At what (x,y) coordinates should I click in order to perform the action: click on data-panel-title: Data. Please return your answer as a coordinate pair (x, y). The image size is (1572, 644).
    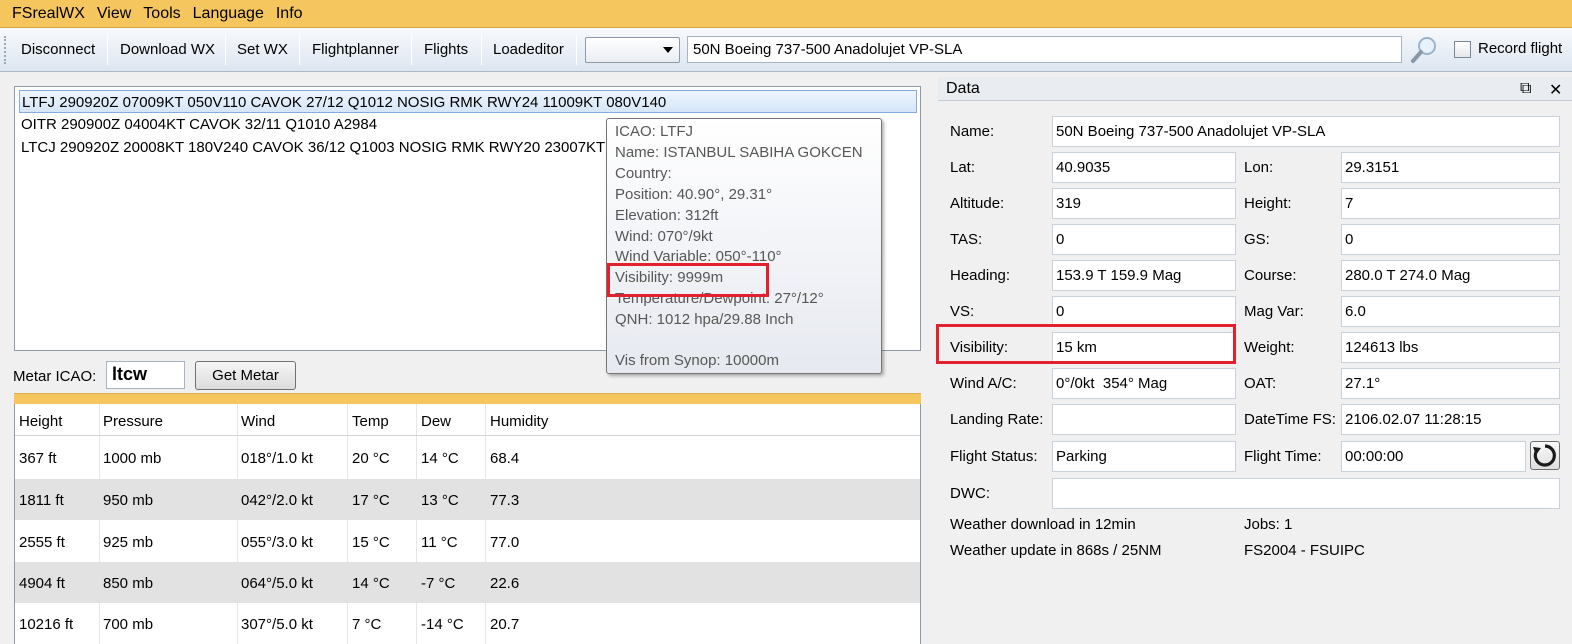
    Looking at the image, I should click on (963, 88).